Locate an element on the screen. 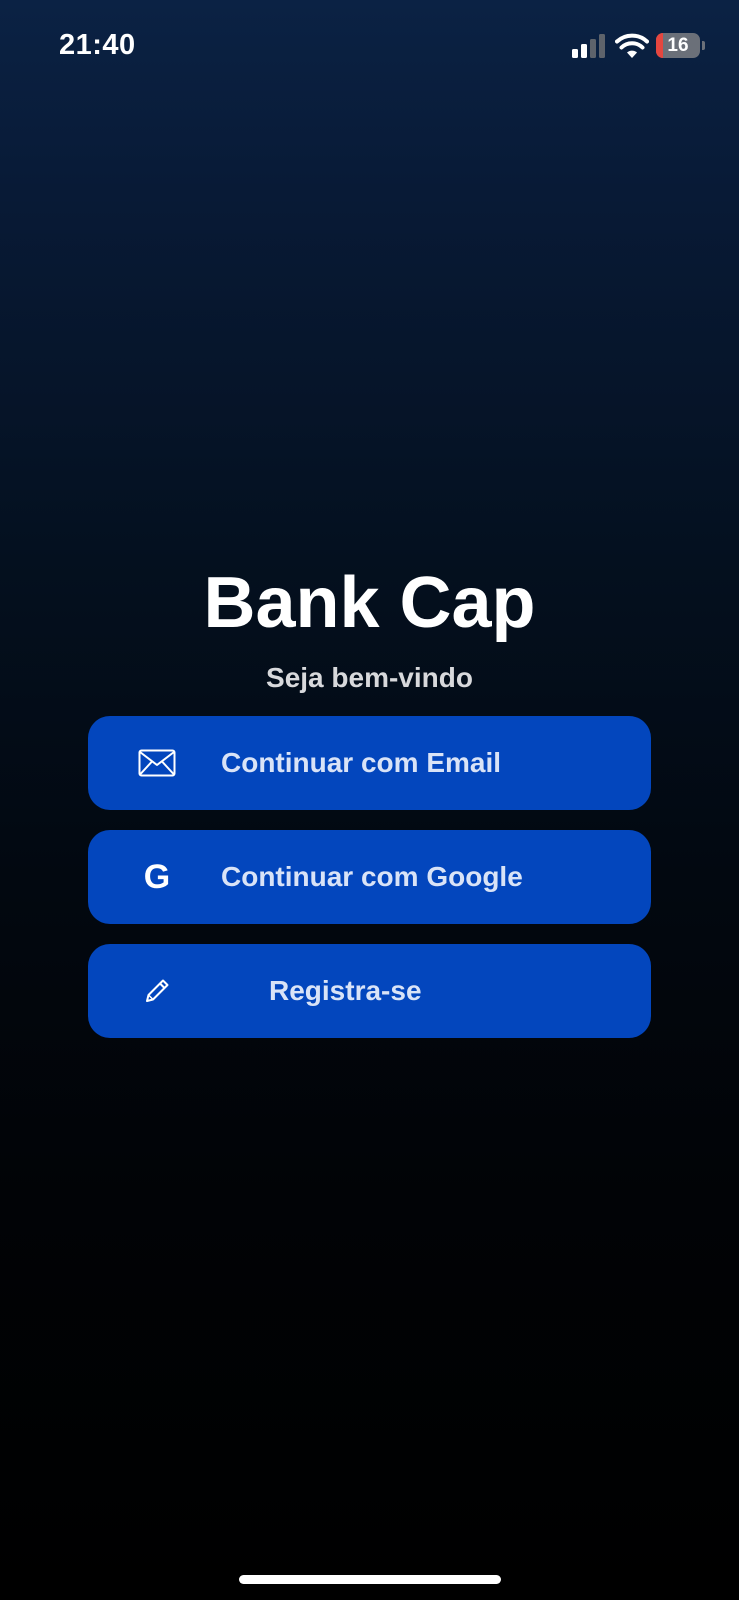  google-icon-glyph: G is located at coordinates (157, 877).